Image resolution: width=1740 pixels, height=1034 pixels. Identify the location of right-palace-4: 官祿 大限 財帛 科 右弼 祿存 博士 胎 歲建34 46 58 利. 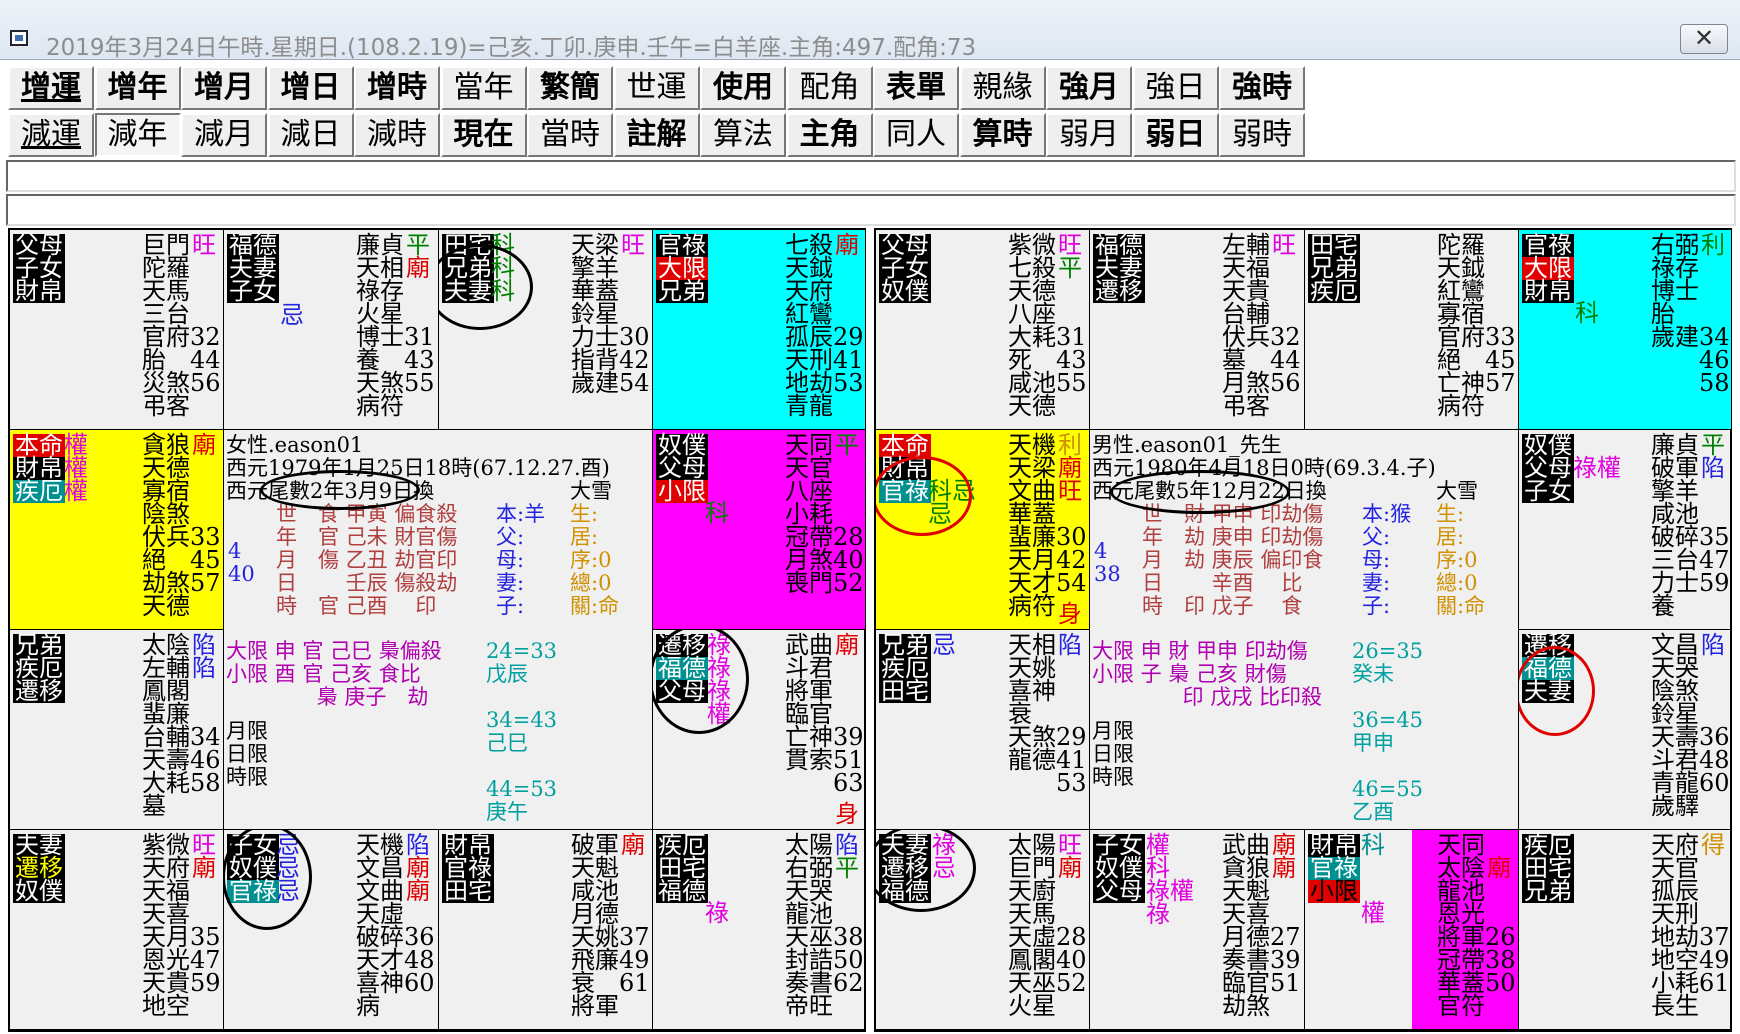
(1625, 330).